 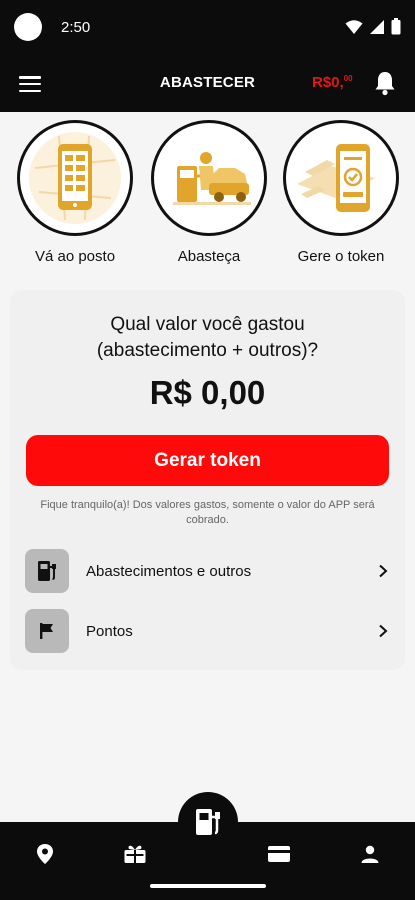 I want to click on balance-main: R$0,, so click(x=328, y=82).